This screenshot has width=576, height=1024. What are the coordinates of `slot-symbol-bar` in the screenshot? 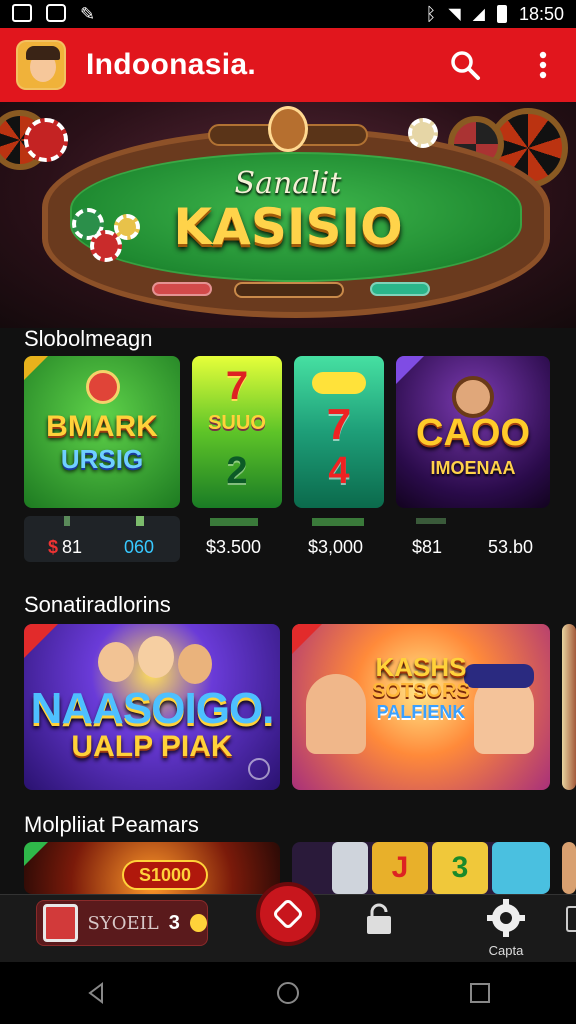 It's located at (339, 383).